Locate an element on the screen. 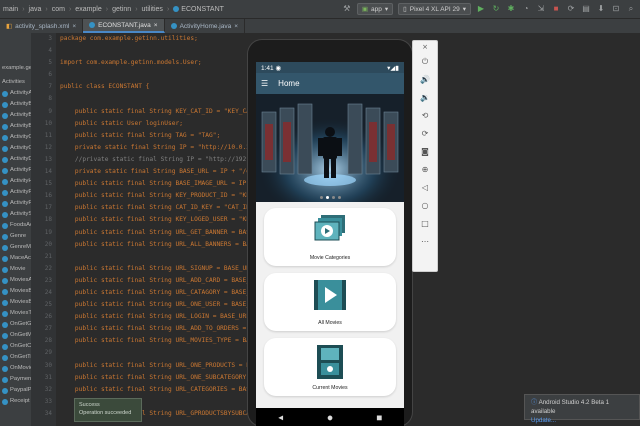 This screenshot has height=426, width=640. home-icon: ○ is located at coordinates (425, 206).